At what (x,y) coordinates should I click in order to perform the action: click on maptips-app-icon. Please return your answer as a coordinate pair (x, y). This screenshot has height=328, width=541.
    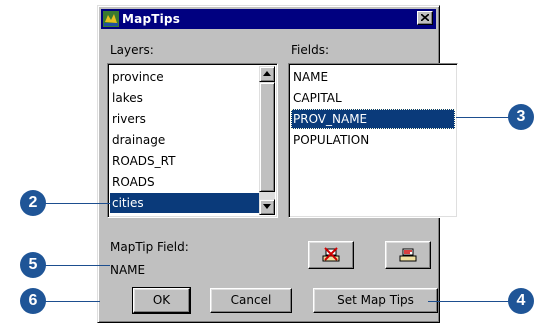
    Looking at the image, I should click on (111, 19).